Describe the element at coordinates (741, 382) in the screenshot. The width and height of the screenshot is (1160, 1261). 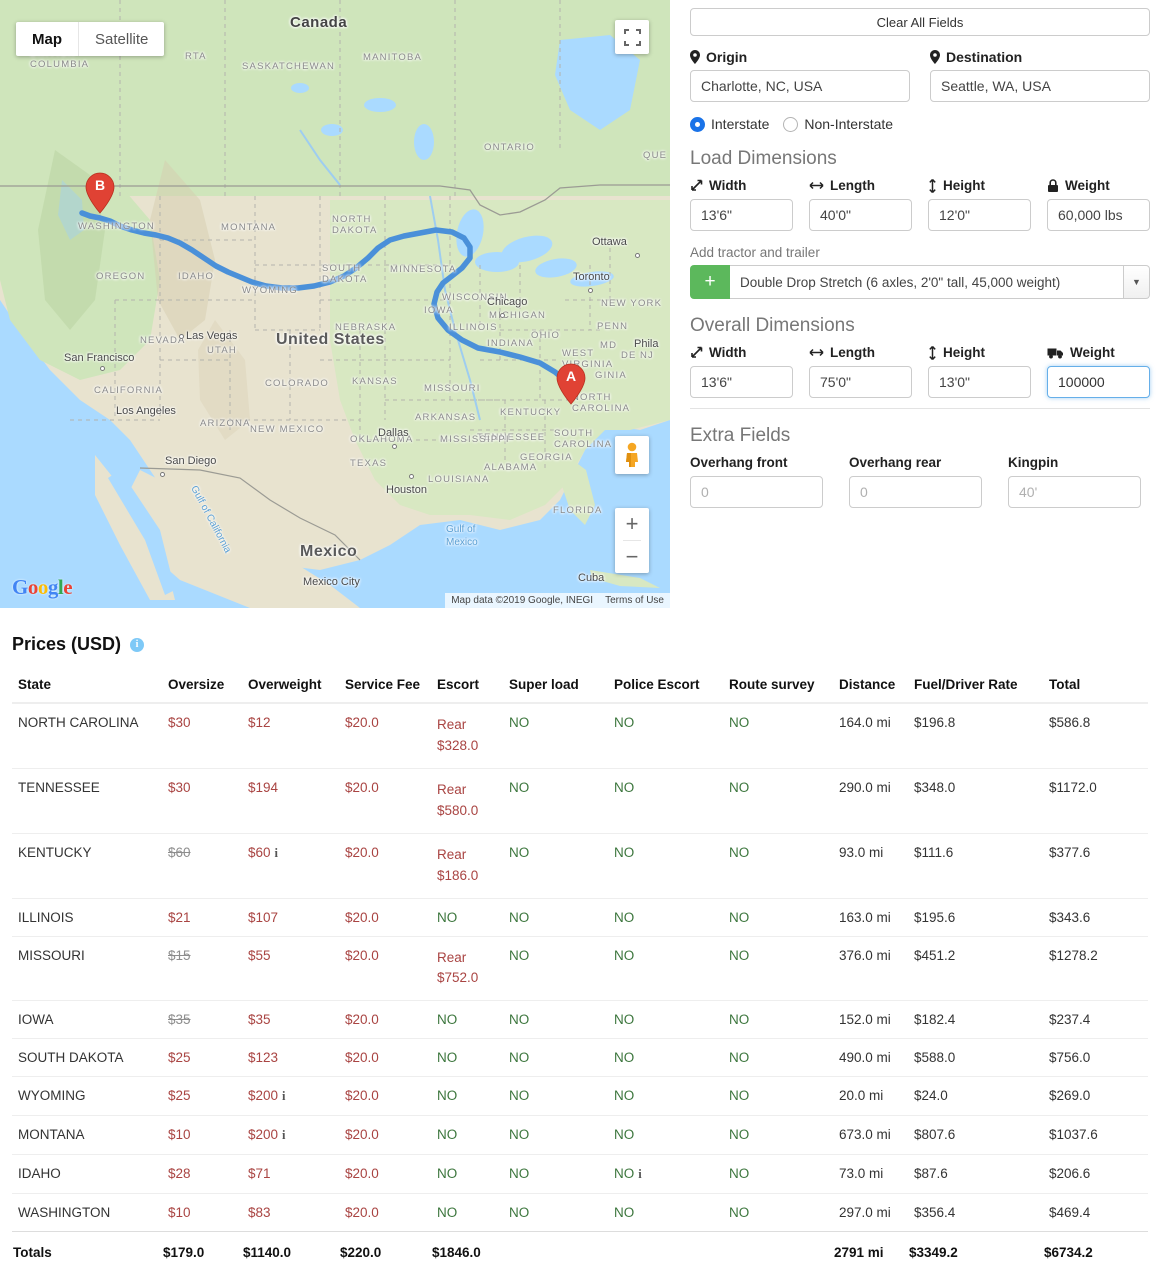
I see `overall-width-input` at that location.